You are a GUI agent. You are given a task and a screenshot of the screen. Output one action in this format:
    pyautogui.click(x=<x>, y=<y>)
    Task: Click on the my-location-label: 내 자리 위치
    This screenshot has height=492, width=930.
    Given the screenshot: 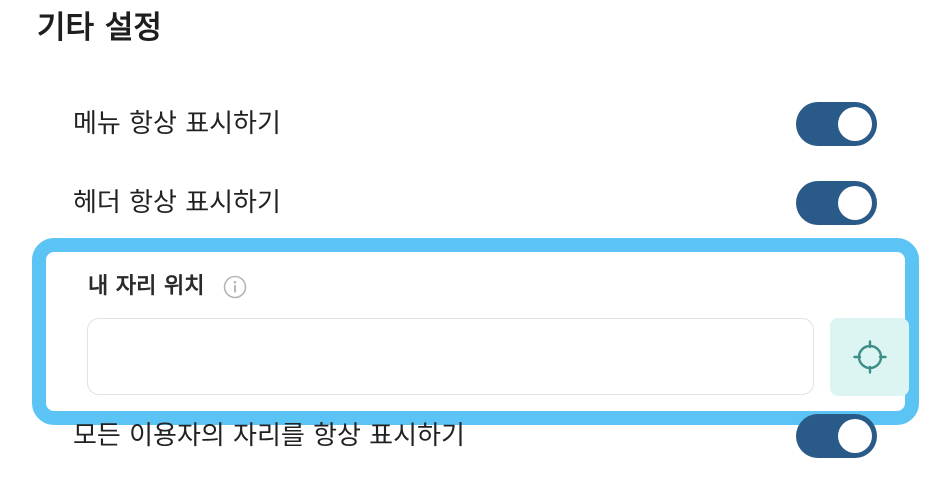 What is the action you would take?
    pyautogui.click(x=146, y=286)
    